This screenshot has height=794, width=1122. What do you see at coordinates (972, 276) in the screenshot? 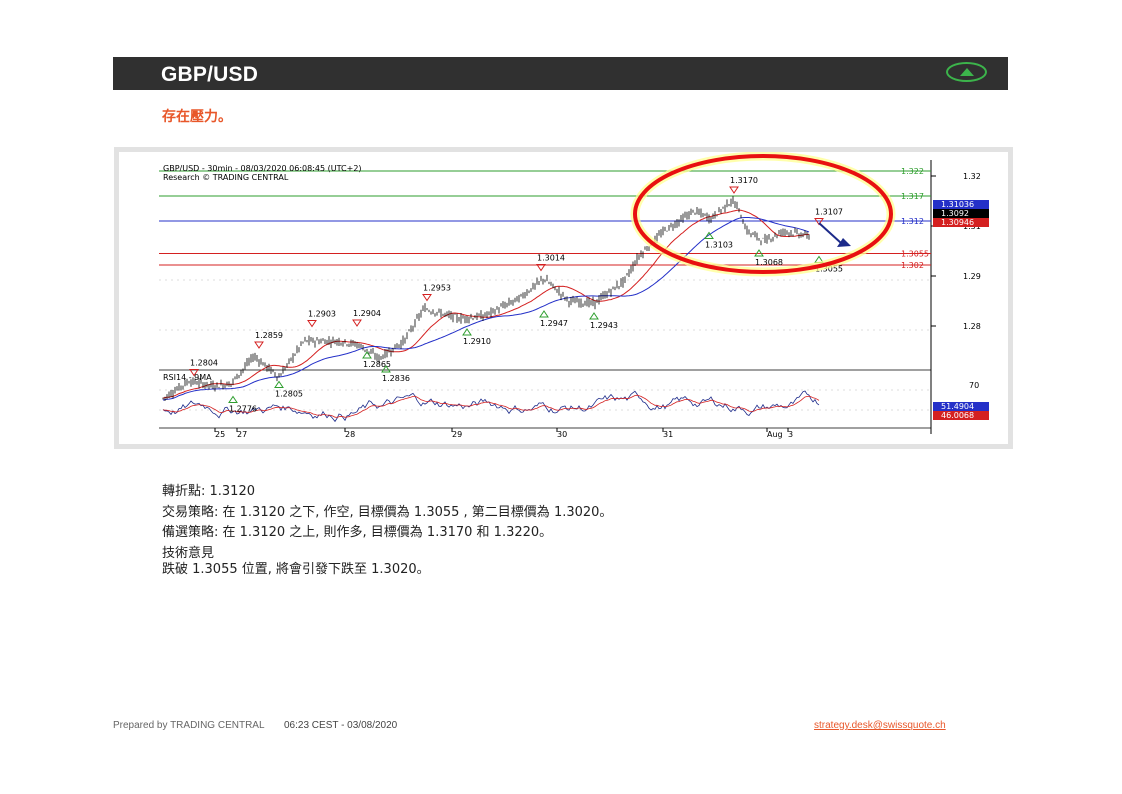
I see `price-axis-label: 1.29` at bounding box center [972, 276].